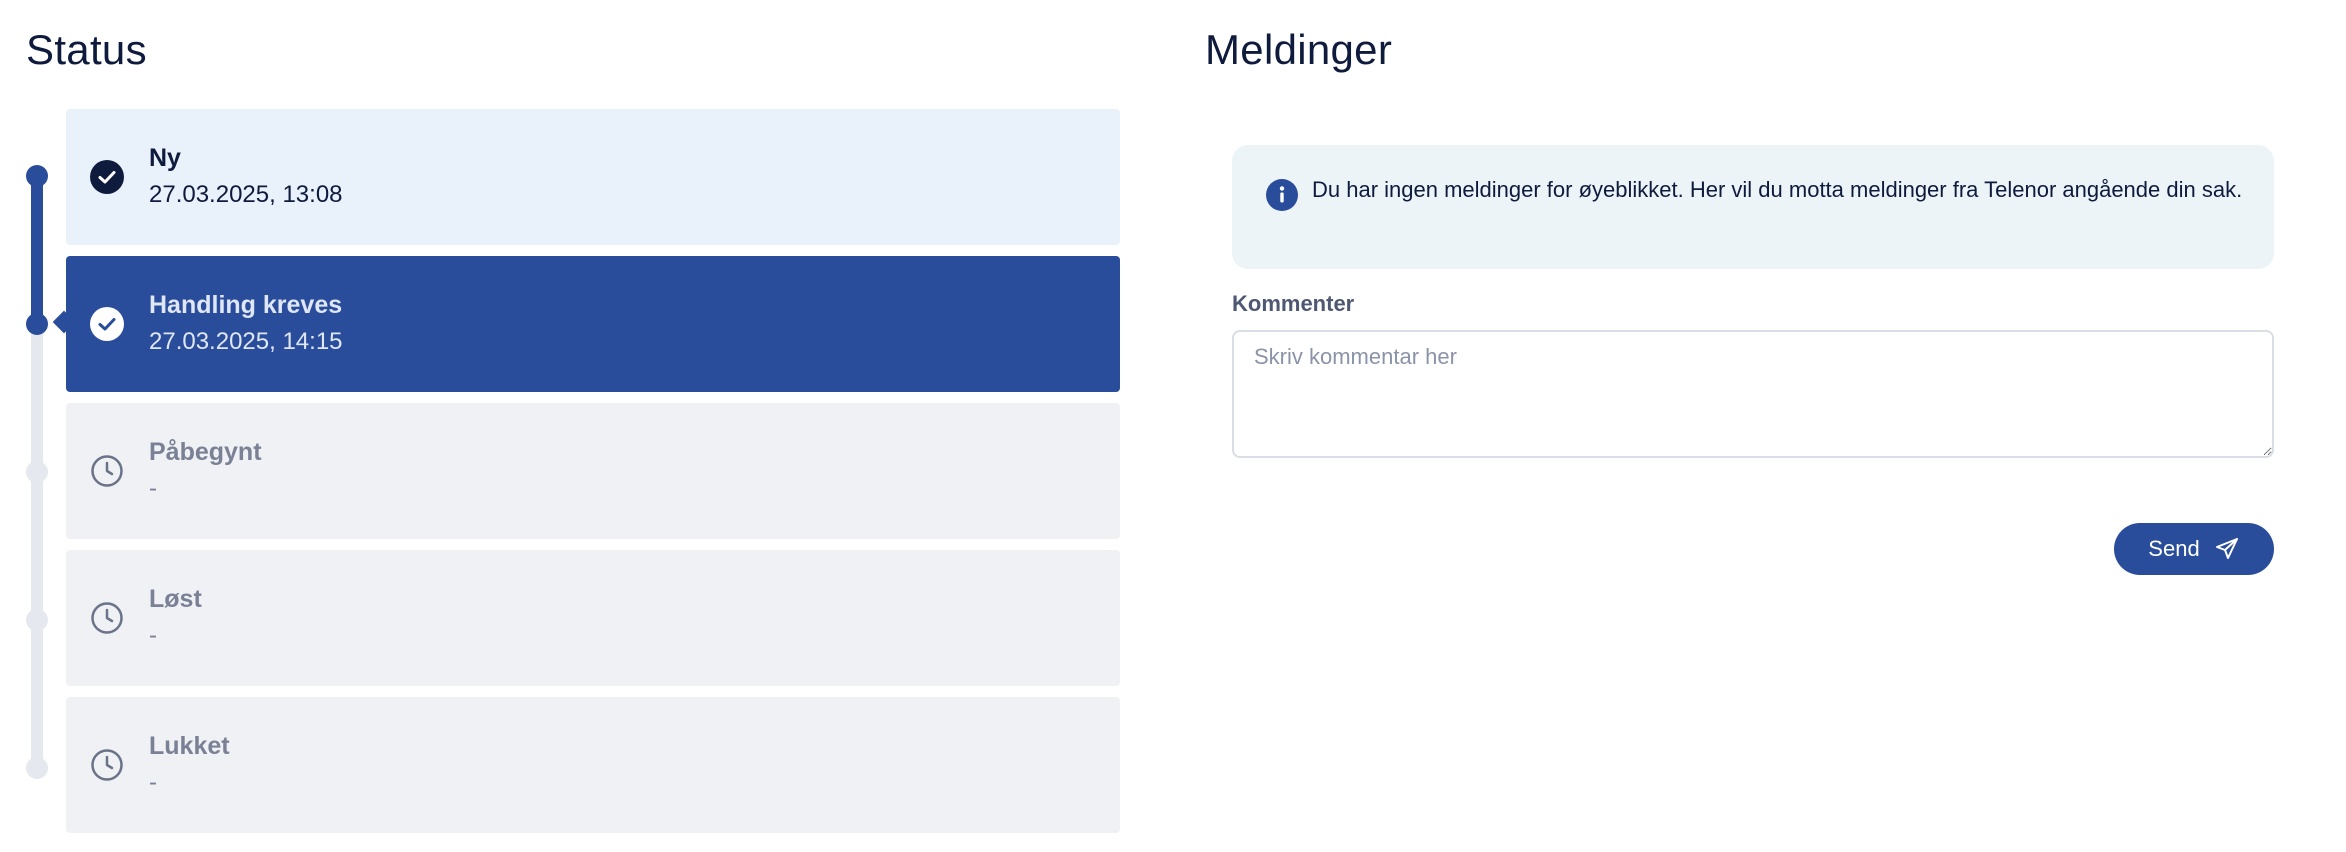 The height and width of the screenshot is (852, 2346). Describe the element at coordinates (1299, 49) in the screenshot. I see `messages-heading: Meldinger` at that location.